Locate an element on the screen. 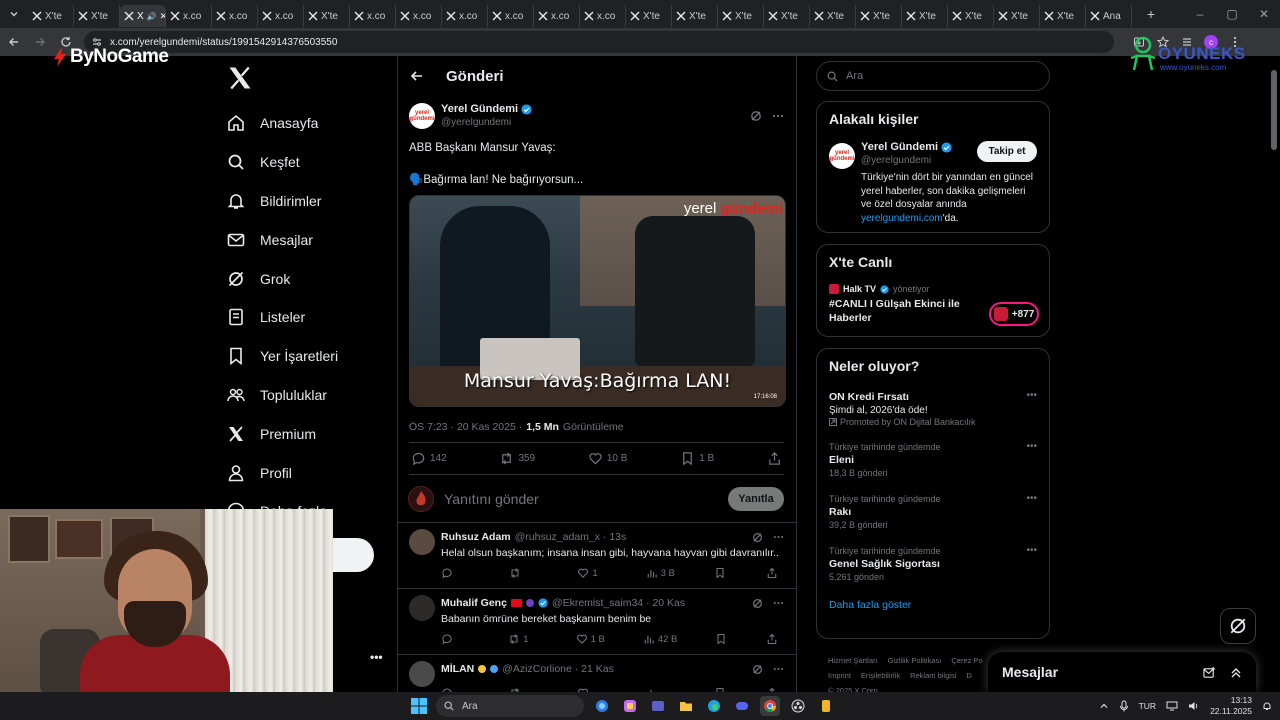  nav-item-grok: Grok is located at coordinates (307, 278).